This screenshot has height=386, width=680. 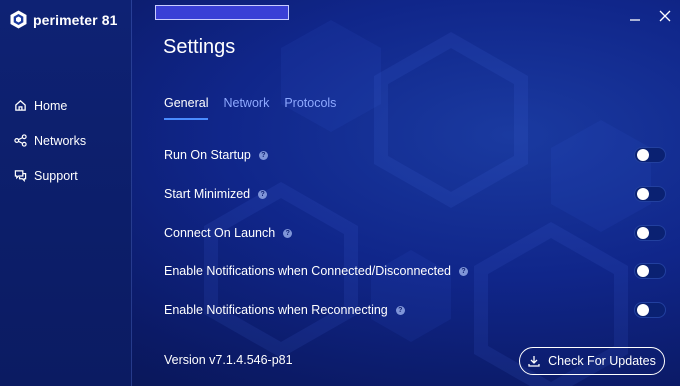 I want to click on sidebar-item-home: Home, so click(x=50, y=105).